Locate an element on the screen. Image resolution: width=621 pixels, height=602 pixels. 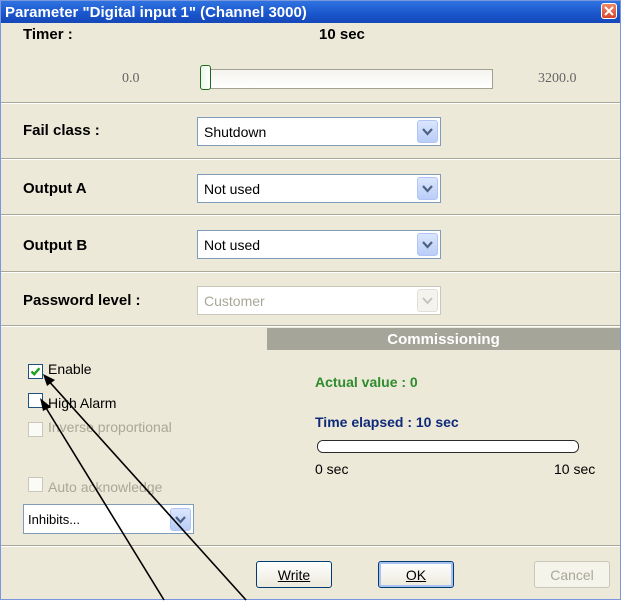
annotation-arrows is located at coordinates (143, 487).